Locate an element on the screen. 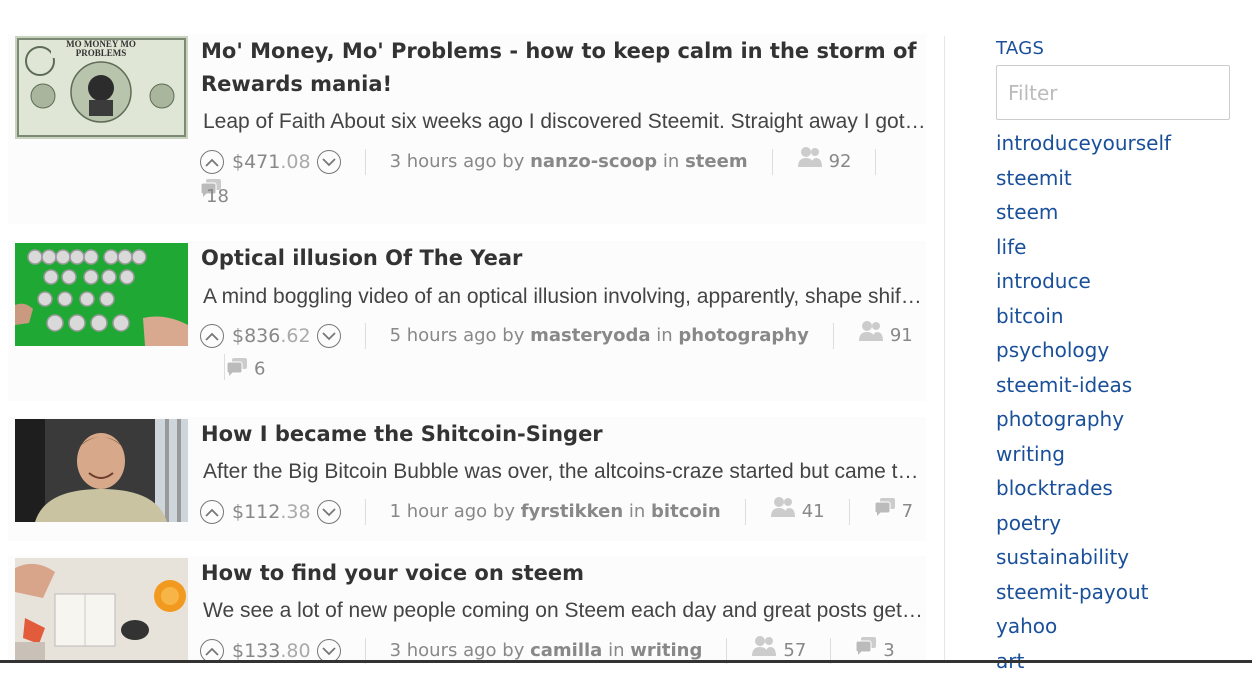 The height and width of the screenshot is (678, 1252). tag-link: bitcoin is located at coordinates (1114, 316).